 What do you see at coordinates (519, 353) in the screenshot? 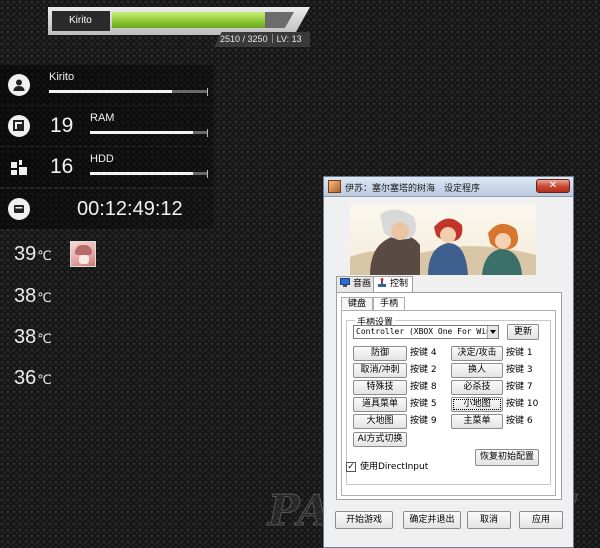
I see `key-label-confirm-attack: 按键 1` at bounding box center [519, 353].